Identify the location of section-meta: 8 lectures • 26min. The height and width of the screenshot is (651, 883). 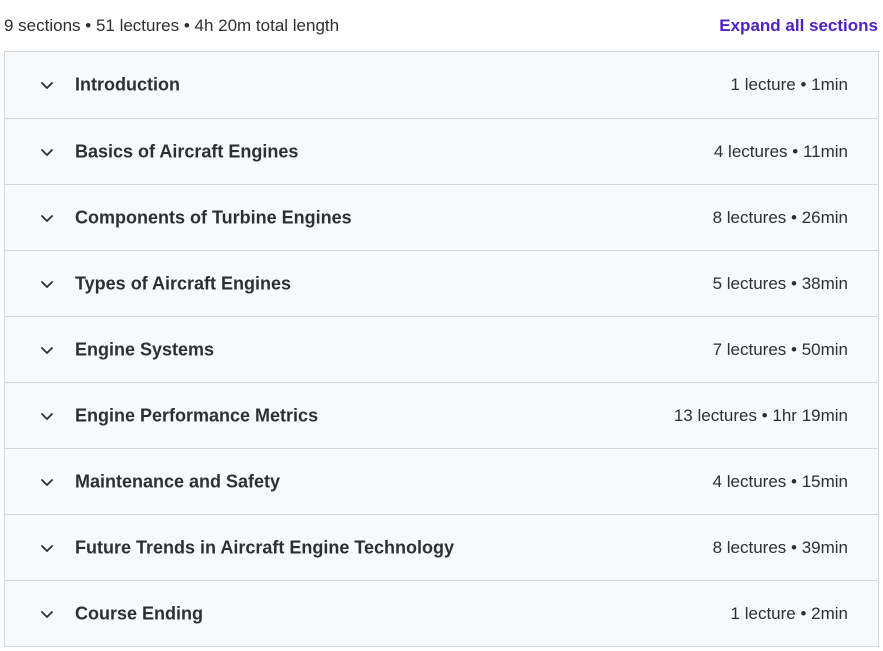
(780, 217).